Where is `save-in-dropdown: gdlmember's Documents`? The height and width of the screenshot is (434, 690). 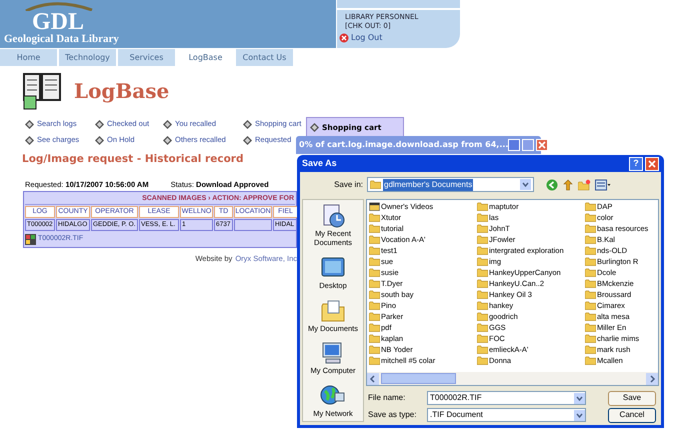 save-in-dropdown: gdlmember's Documents is located at coordinates (450, 184).